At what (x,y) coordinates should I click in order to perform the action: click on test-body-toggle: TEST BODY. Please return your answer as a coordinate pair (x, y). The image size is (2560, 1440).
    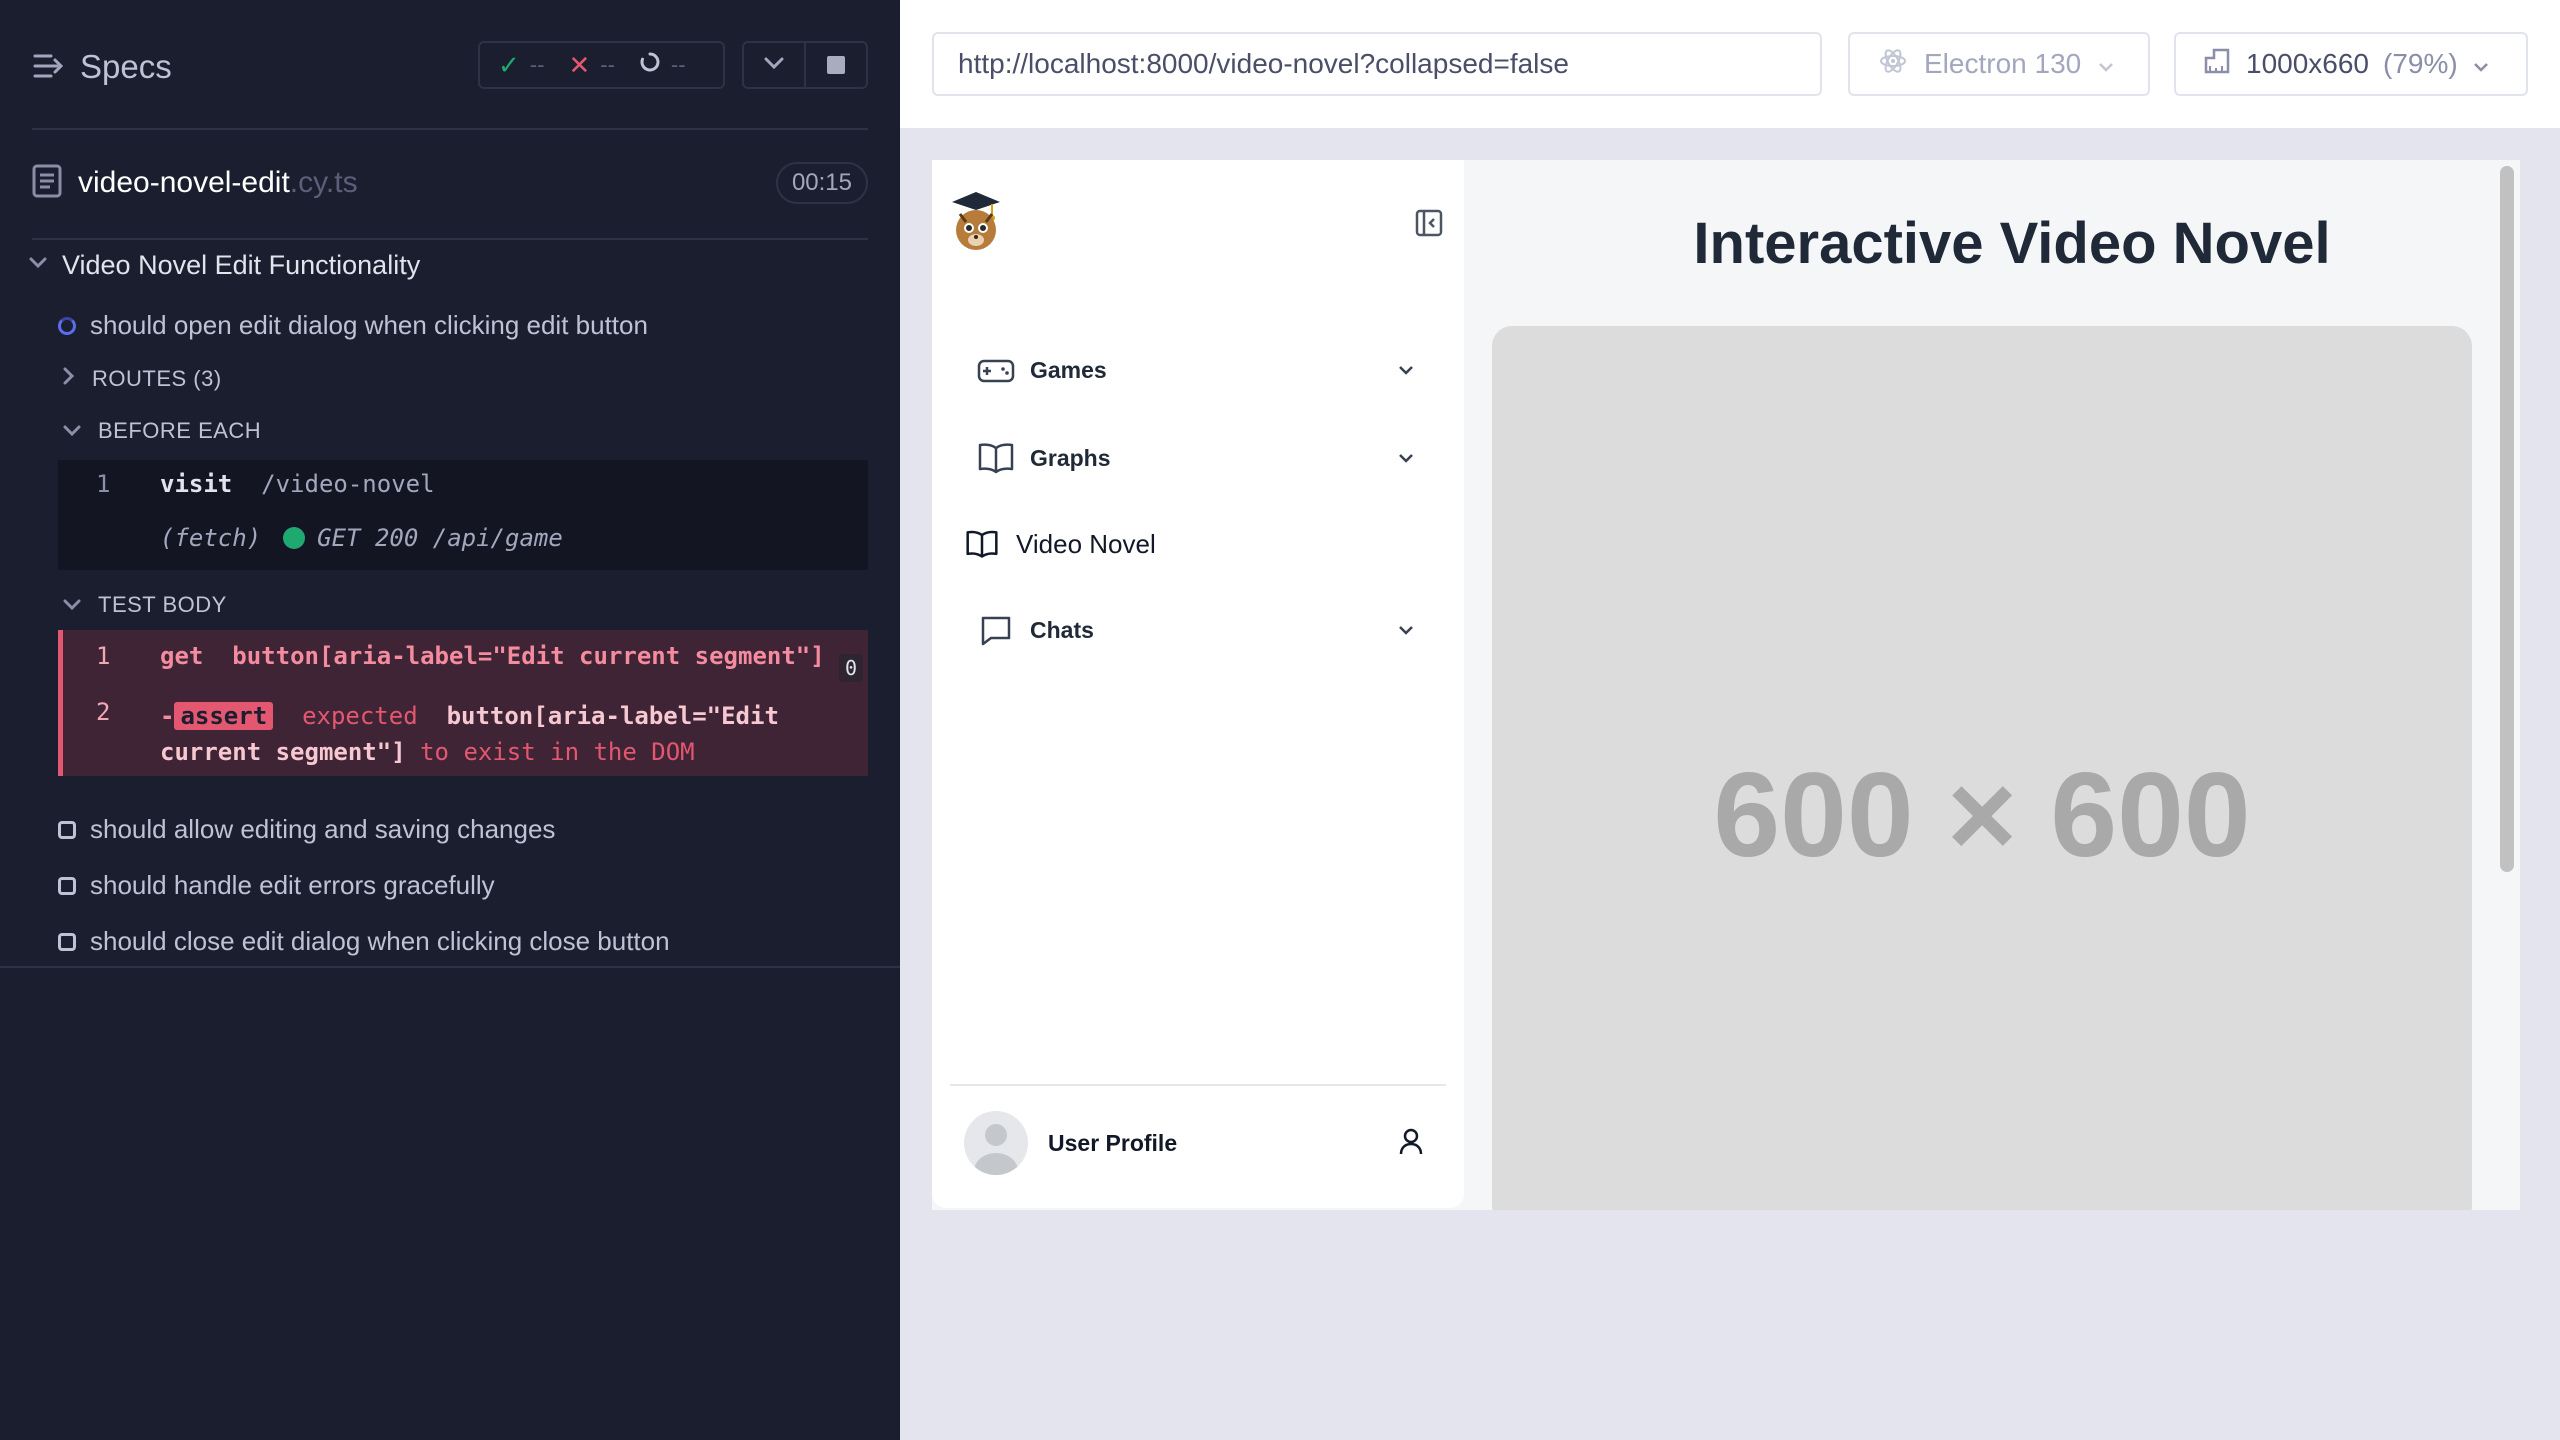
    Looking at the image, I should click on (144, 605).